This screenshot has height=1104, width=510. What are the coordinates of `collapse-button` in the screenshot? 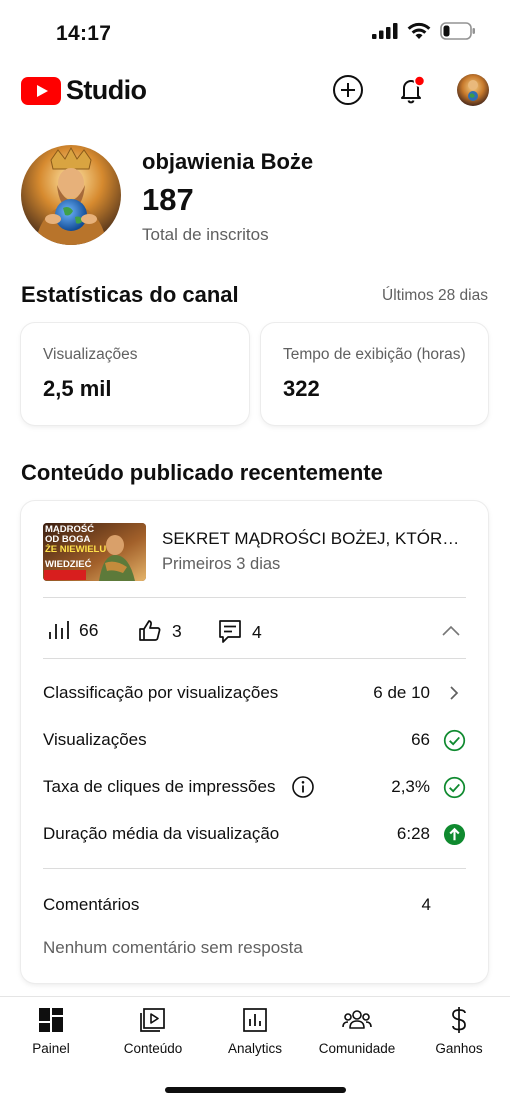 It's located at (451, 631).